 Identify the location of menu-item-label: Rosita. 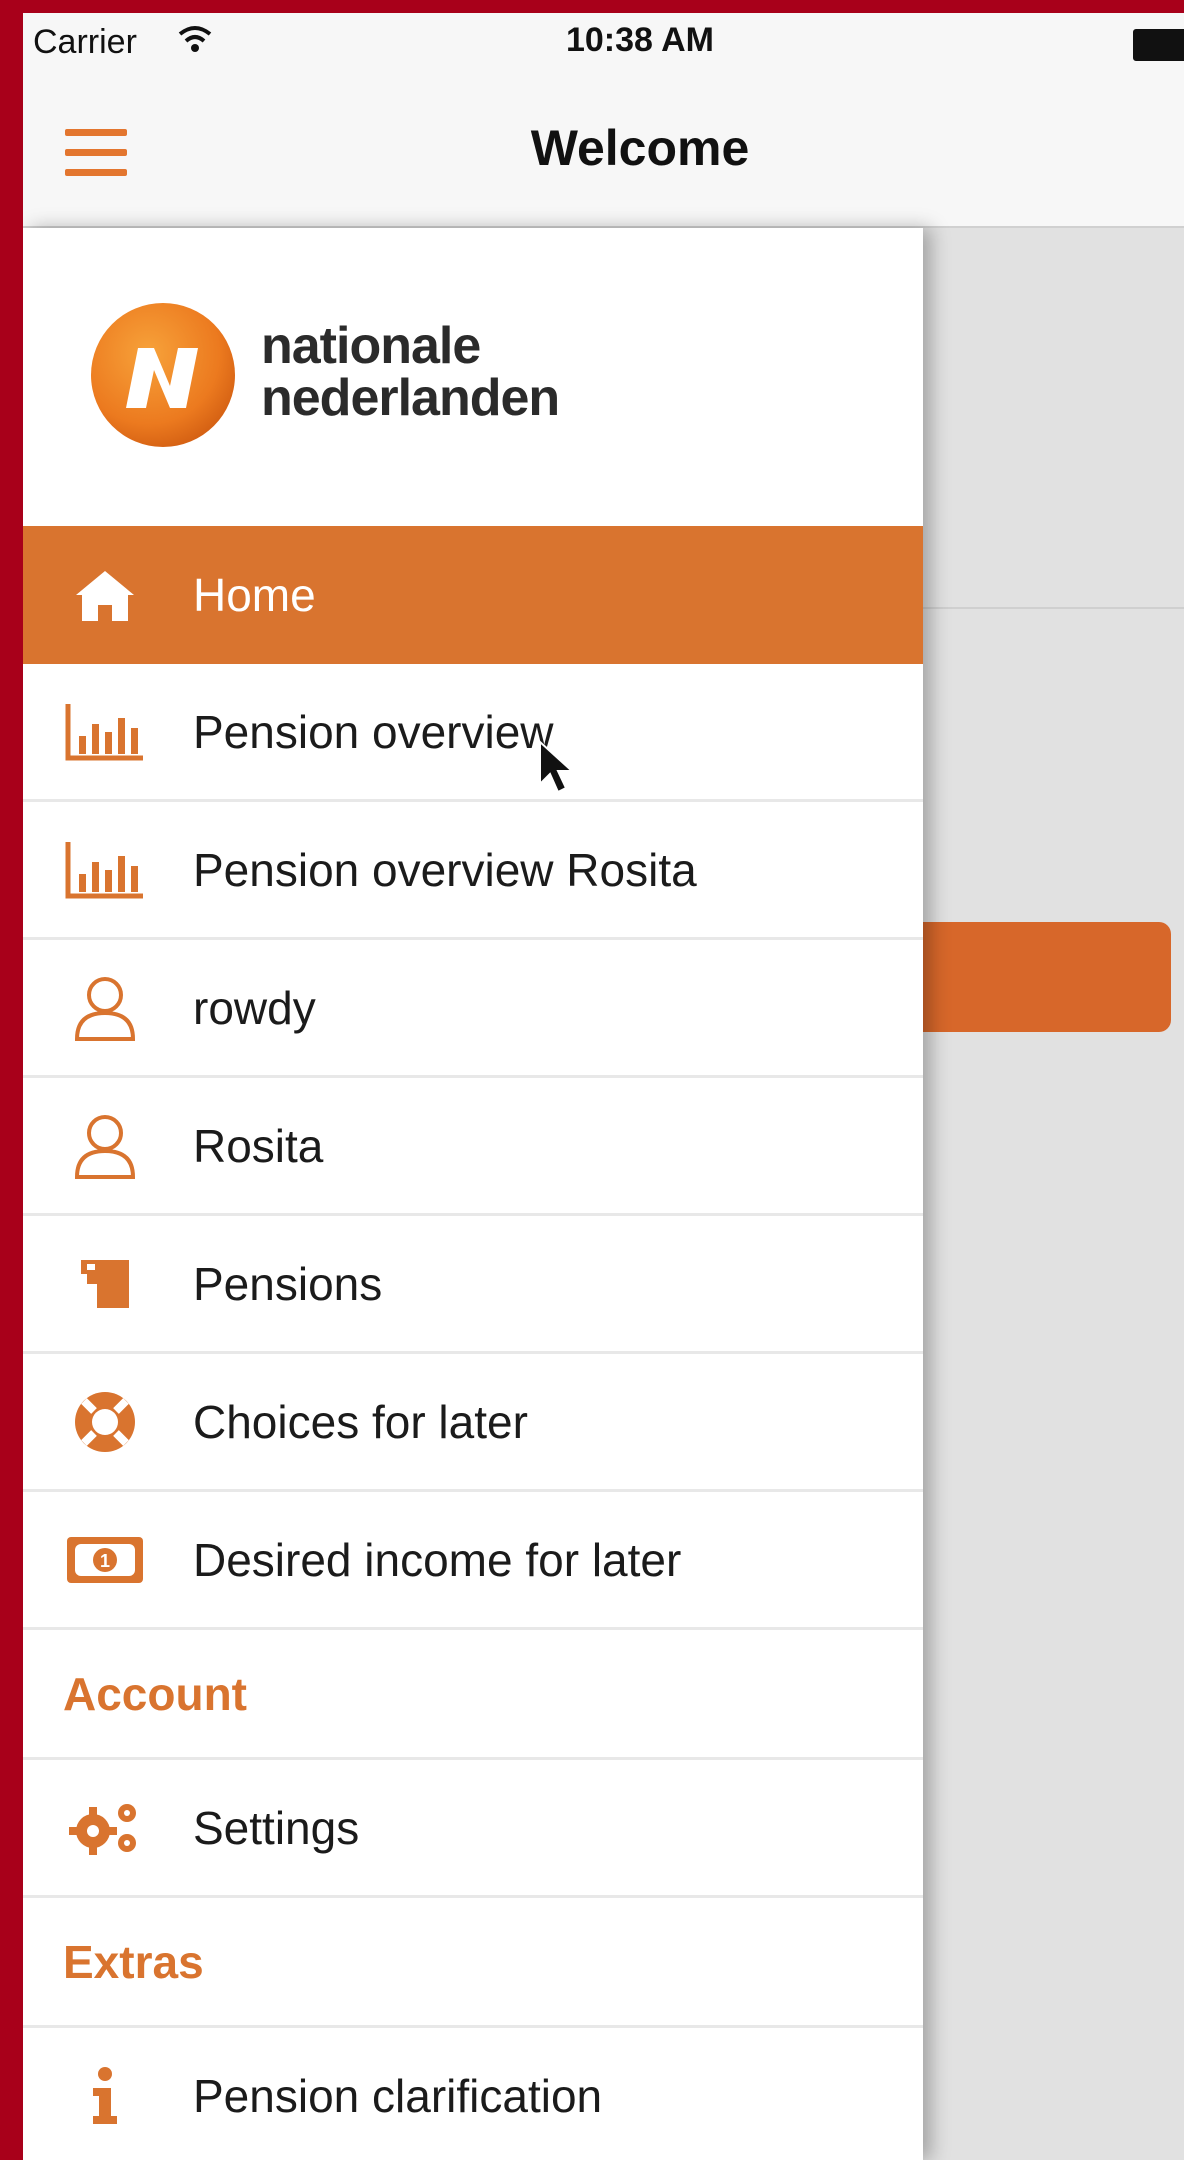
(258, 1145).